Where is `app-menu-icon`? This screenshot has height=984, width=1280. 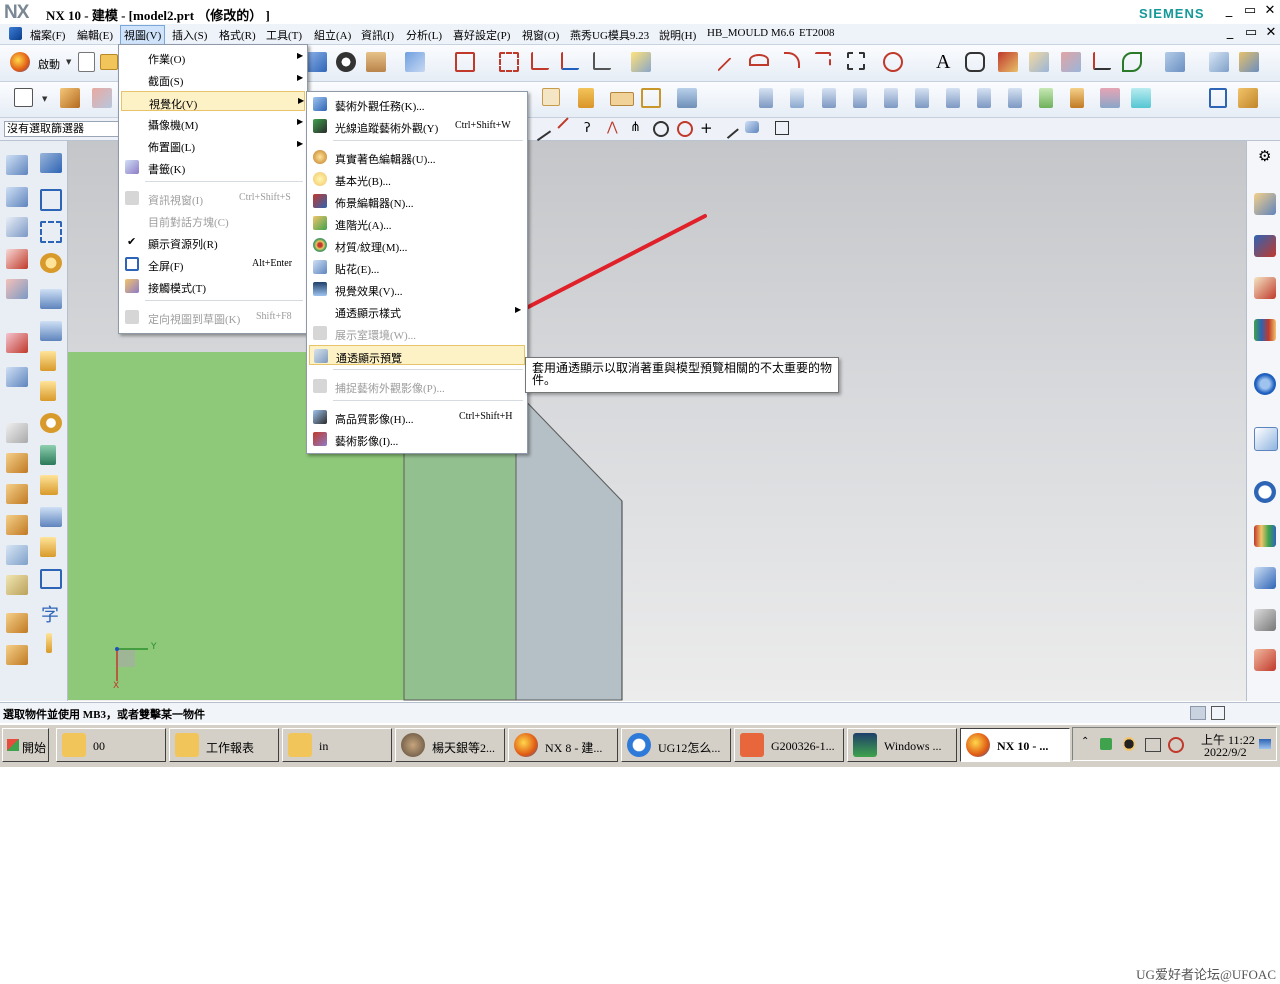
app-menu-icon is located at coordinates (15, 33).